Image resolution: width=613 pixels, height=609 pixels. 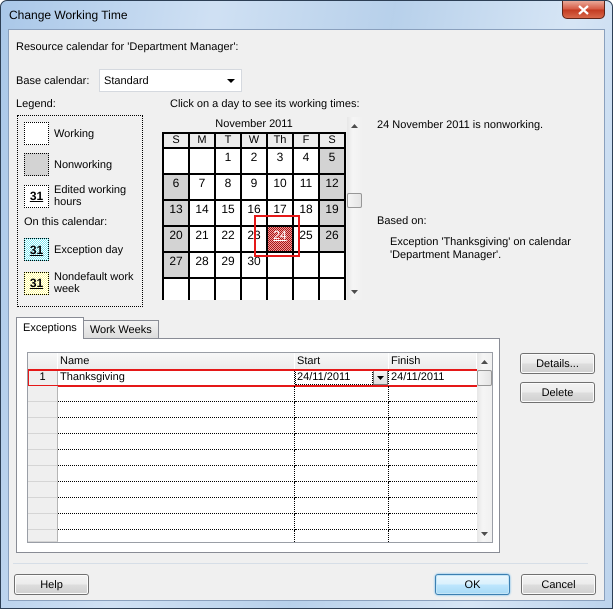 What do you see at coordinates (280, 140) in the screenshot?
I see `weekday-header: Th` at bounding box center [280, 140].